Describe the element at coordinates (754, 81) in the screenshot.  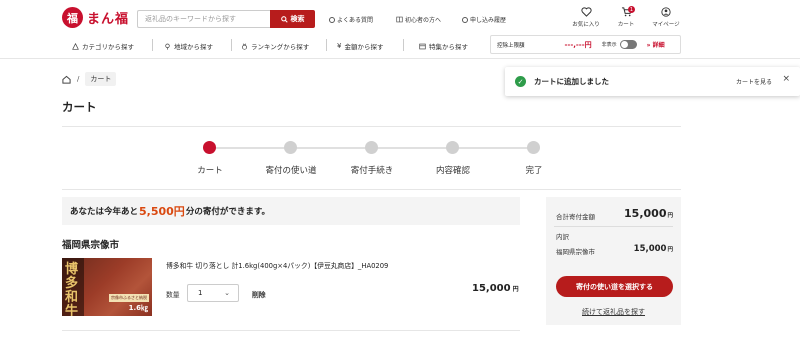
I see `view-cart-link: カートを見る` at that location.